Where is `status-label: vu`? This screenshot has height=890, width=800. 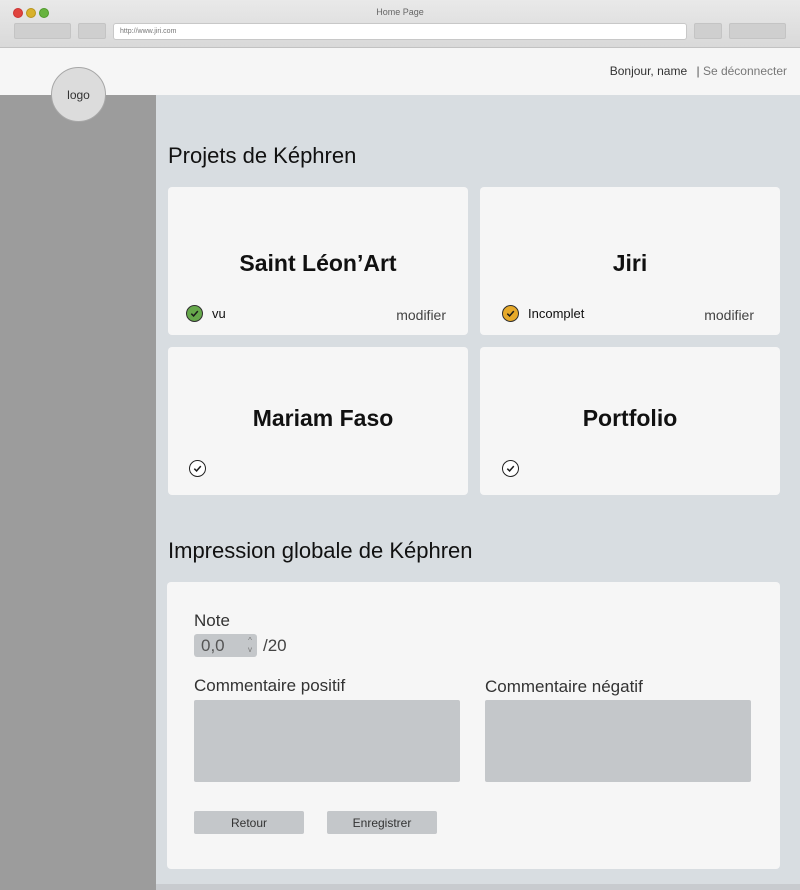
status-label: vu is located at coordinates (219, 313).